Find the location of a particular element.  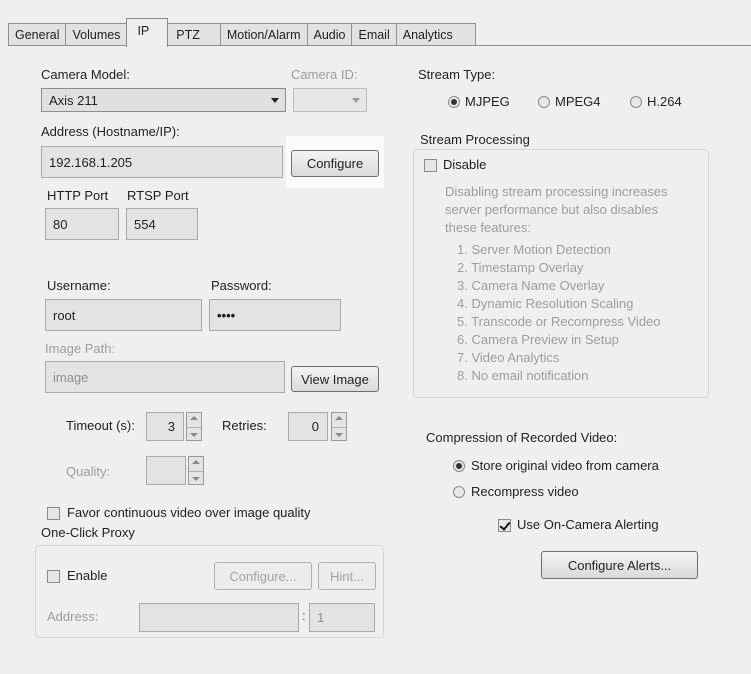

stream-type-label: Stream Type: is located at coordinates (457, 74).